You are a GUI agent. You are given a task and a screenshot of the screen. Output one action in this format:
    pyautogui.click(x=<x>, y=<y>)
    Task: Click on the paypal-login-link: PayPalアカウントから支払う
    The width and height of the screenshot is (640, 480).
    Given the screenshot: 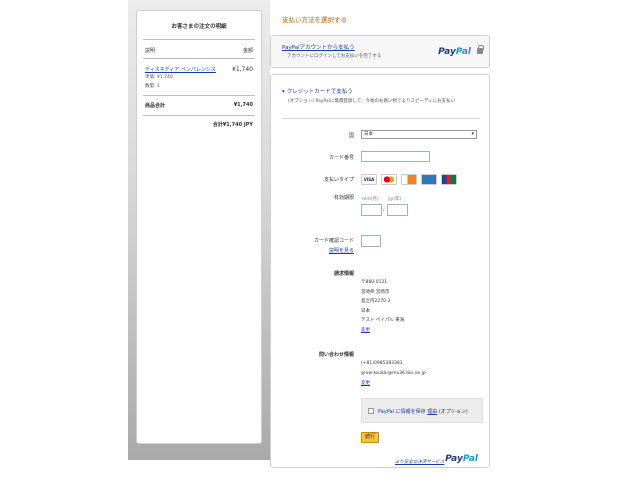 What is the action you would take?
    pyautogui.click(x=318, y=47)
    